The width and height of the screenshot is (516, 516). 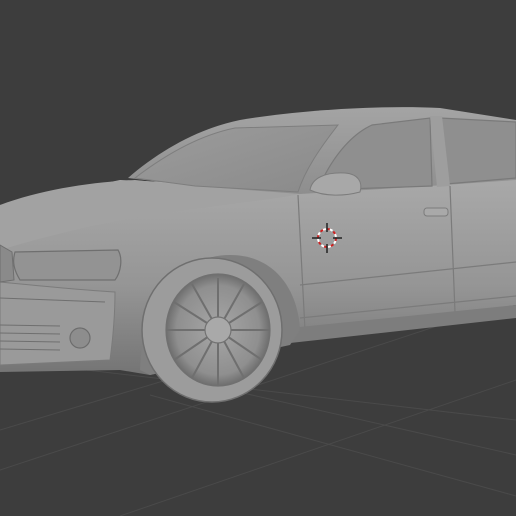 What do you see at coordinates (58, 323) in the screenshot?
I see `car-front-bumper` at bounding box center [58, 323].